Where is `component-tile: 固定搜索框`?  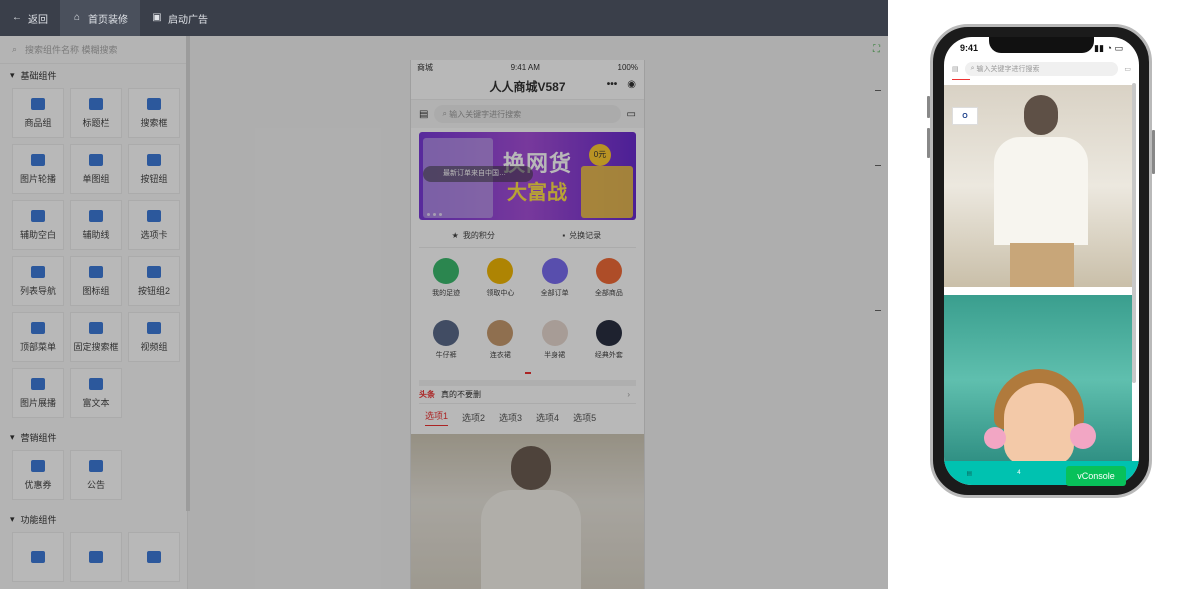 component-tile: 固定搜索框 is located at coordinates (96, 337).